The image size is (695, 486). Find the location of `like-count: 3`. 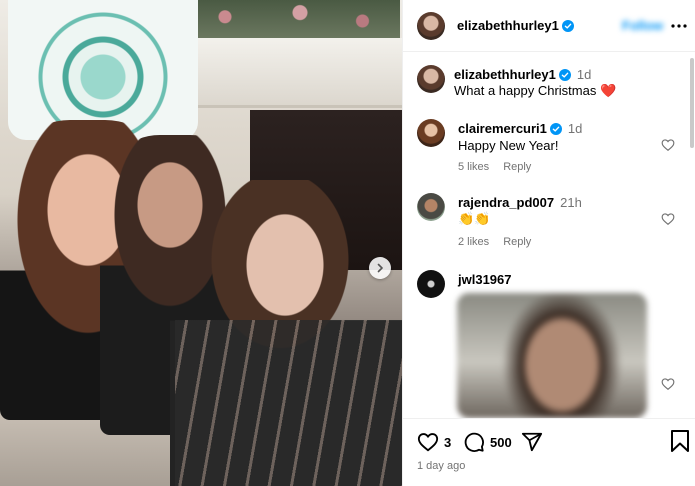

like-count: 3 is located at coordinates (448, 442).